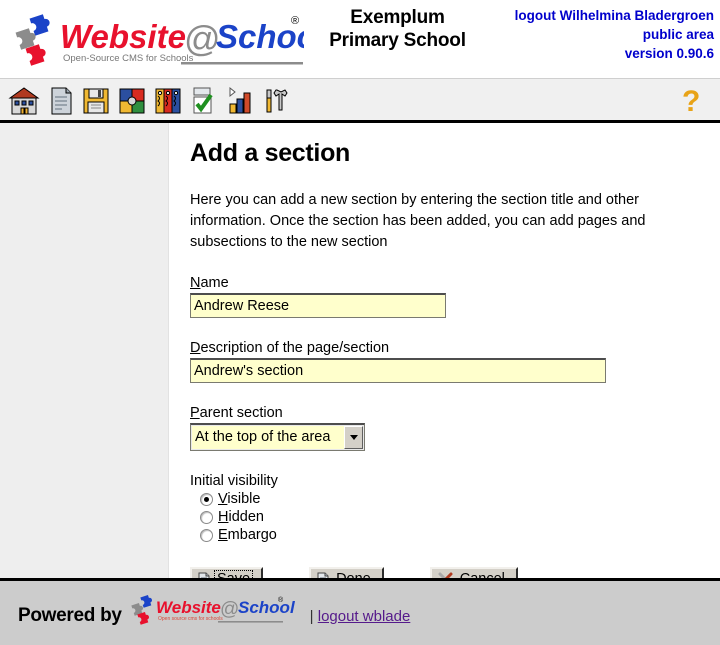 The width and height of the screenshot is (720, 645). What do you see at coordinates (456, 535) in the screenshot?
I see `radio-option-embargo: Embargo` at bounding box center [456, 535].